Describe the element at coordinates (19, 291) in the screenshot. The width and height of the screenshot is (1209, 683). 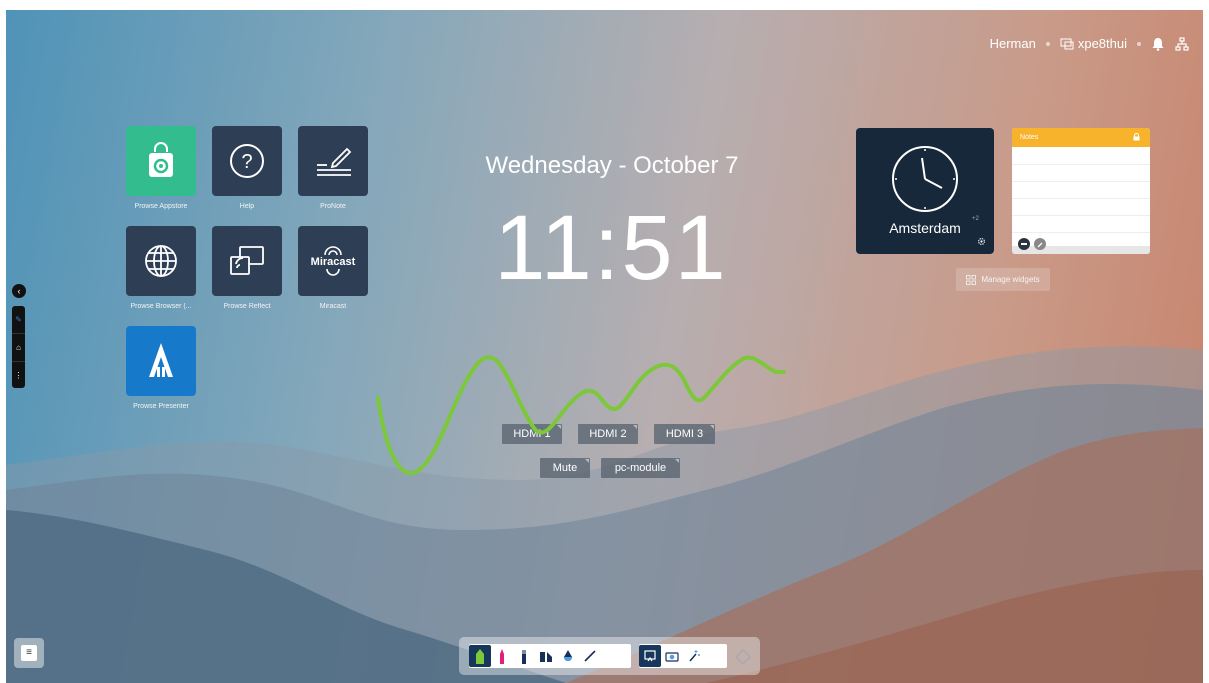
I see `sidebar-collapse-button: ‹` at that location.